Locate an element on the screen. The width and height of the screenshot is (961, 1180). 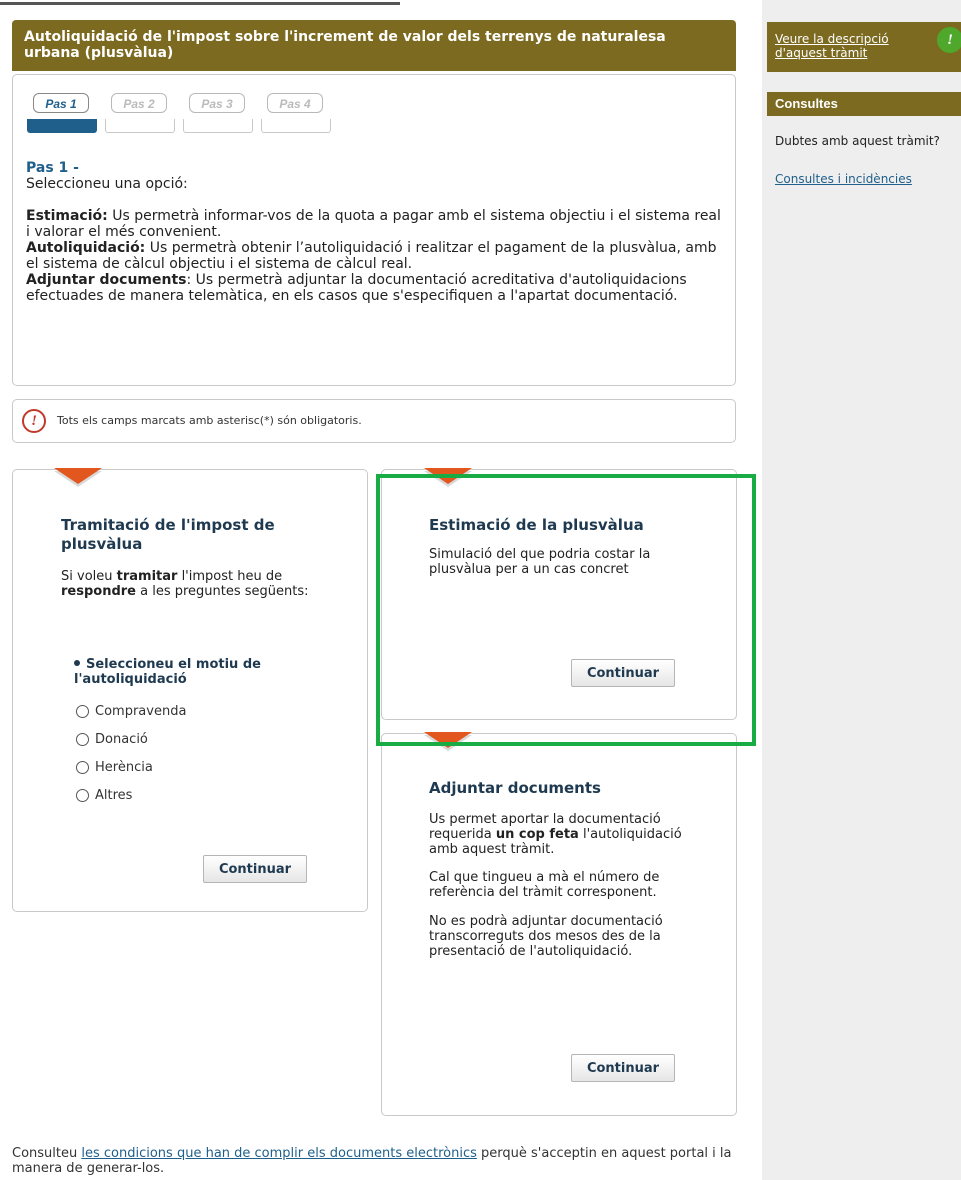
selection-highlight is located at coordinates (566, 610).